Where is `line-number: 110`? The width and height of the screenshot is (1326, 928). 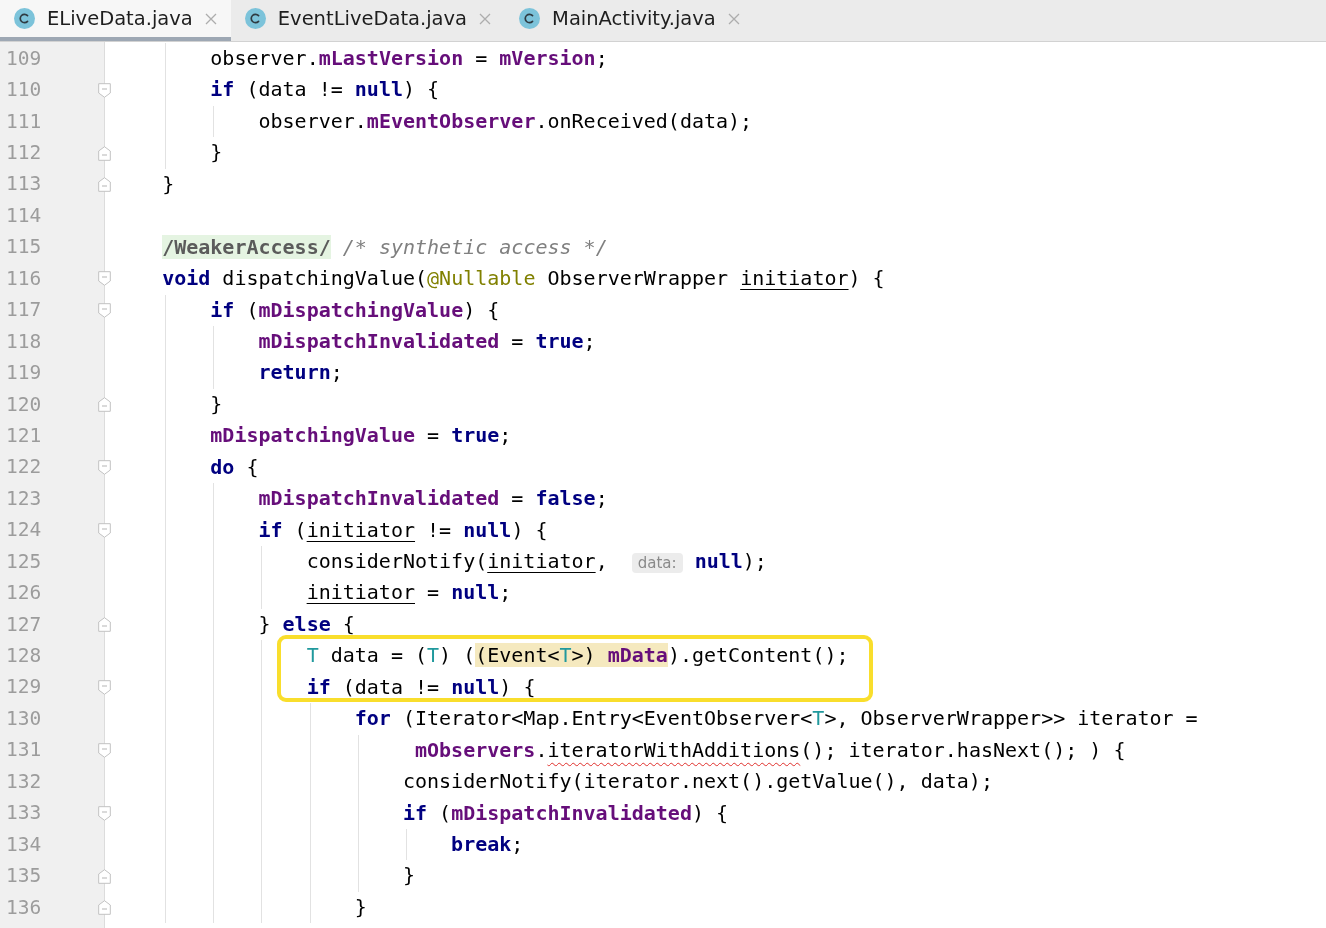 line-number: 110 is located at coordinates (24, 90).